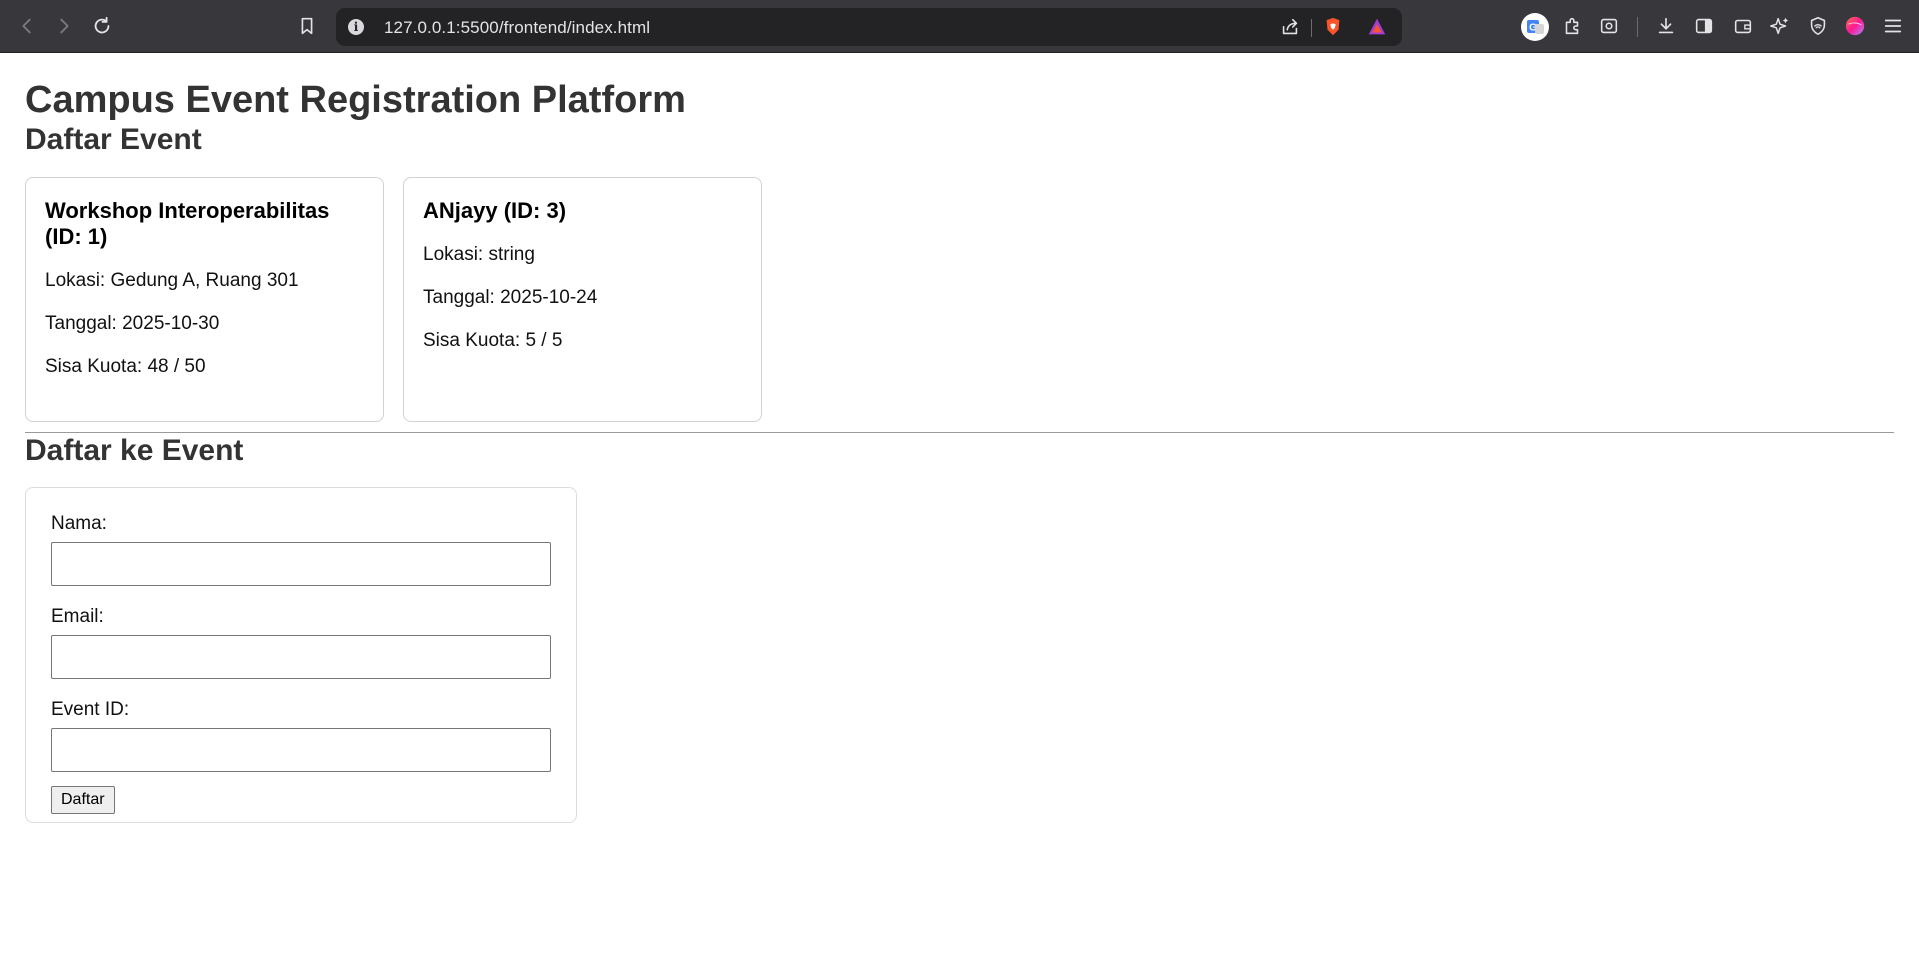 The image size is (1919, 964). What do you see at coordinates (1780, 26) in the screenshot?
I see `leo-ai-icon` at bounding box center [1780, 26].